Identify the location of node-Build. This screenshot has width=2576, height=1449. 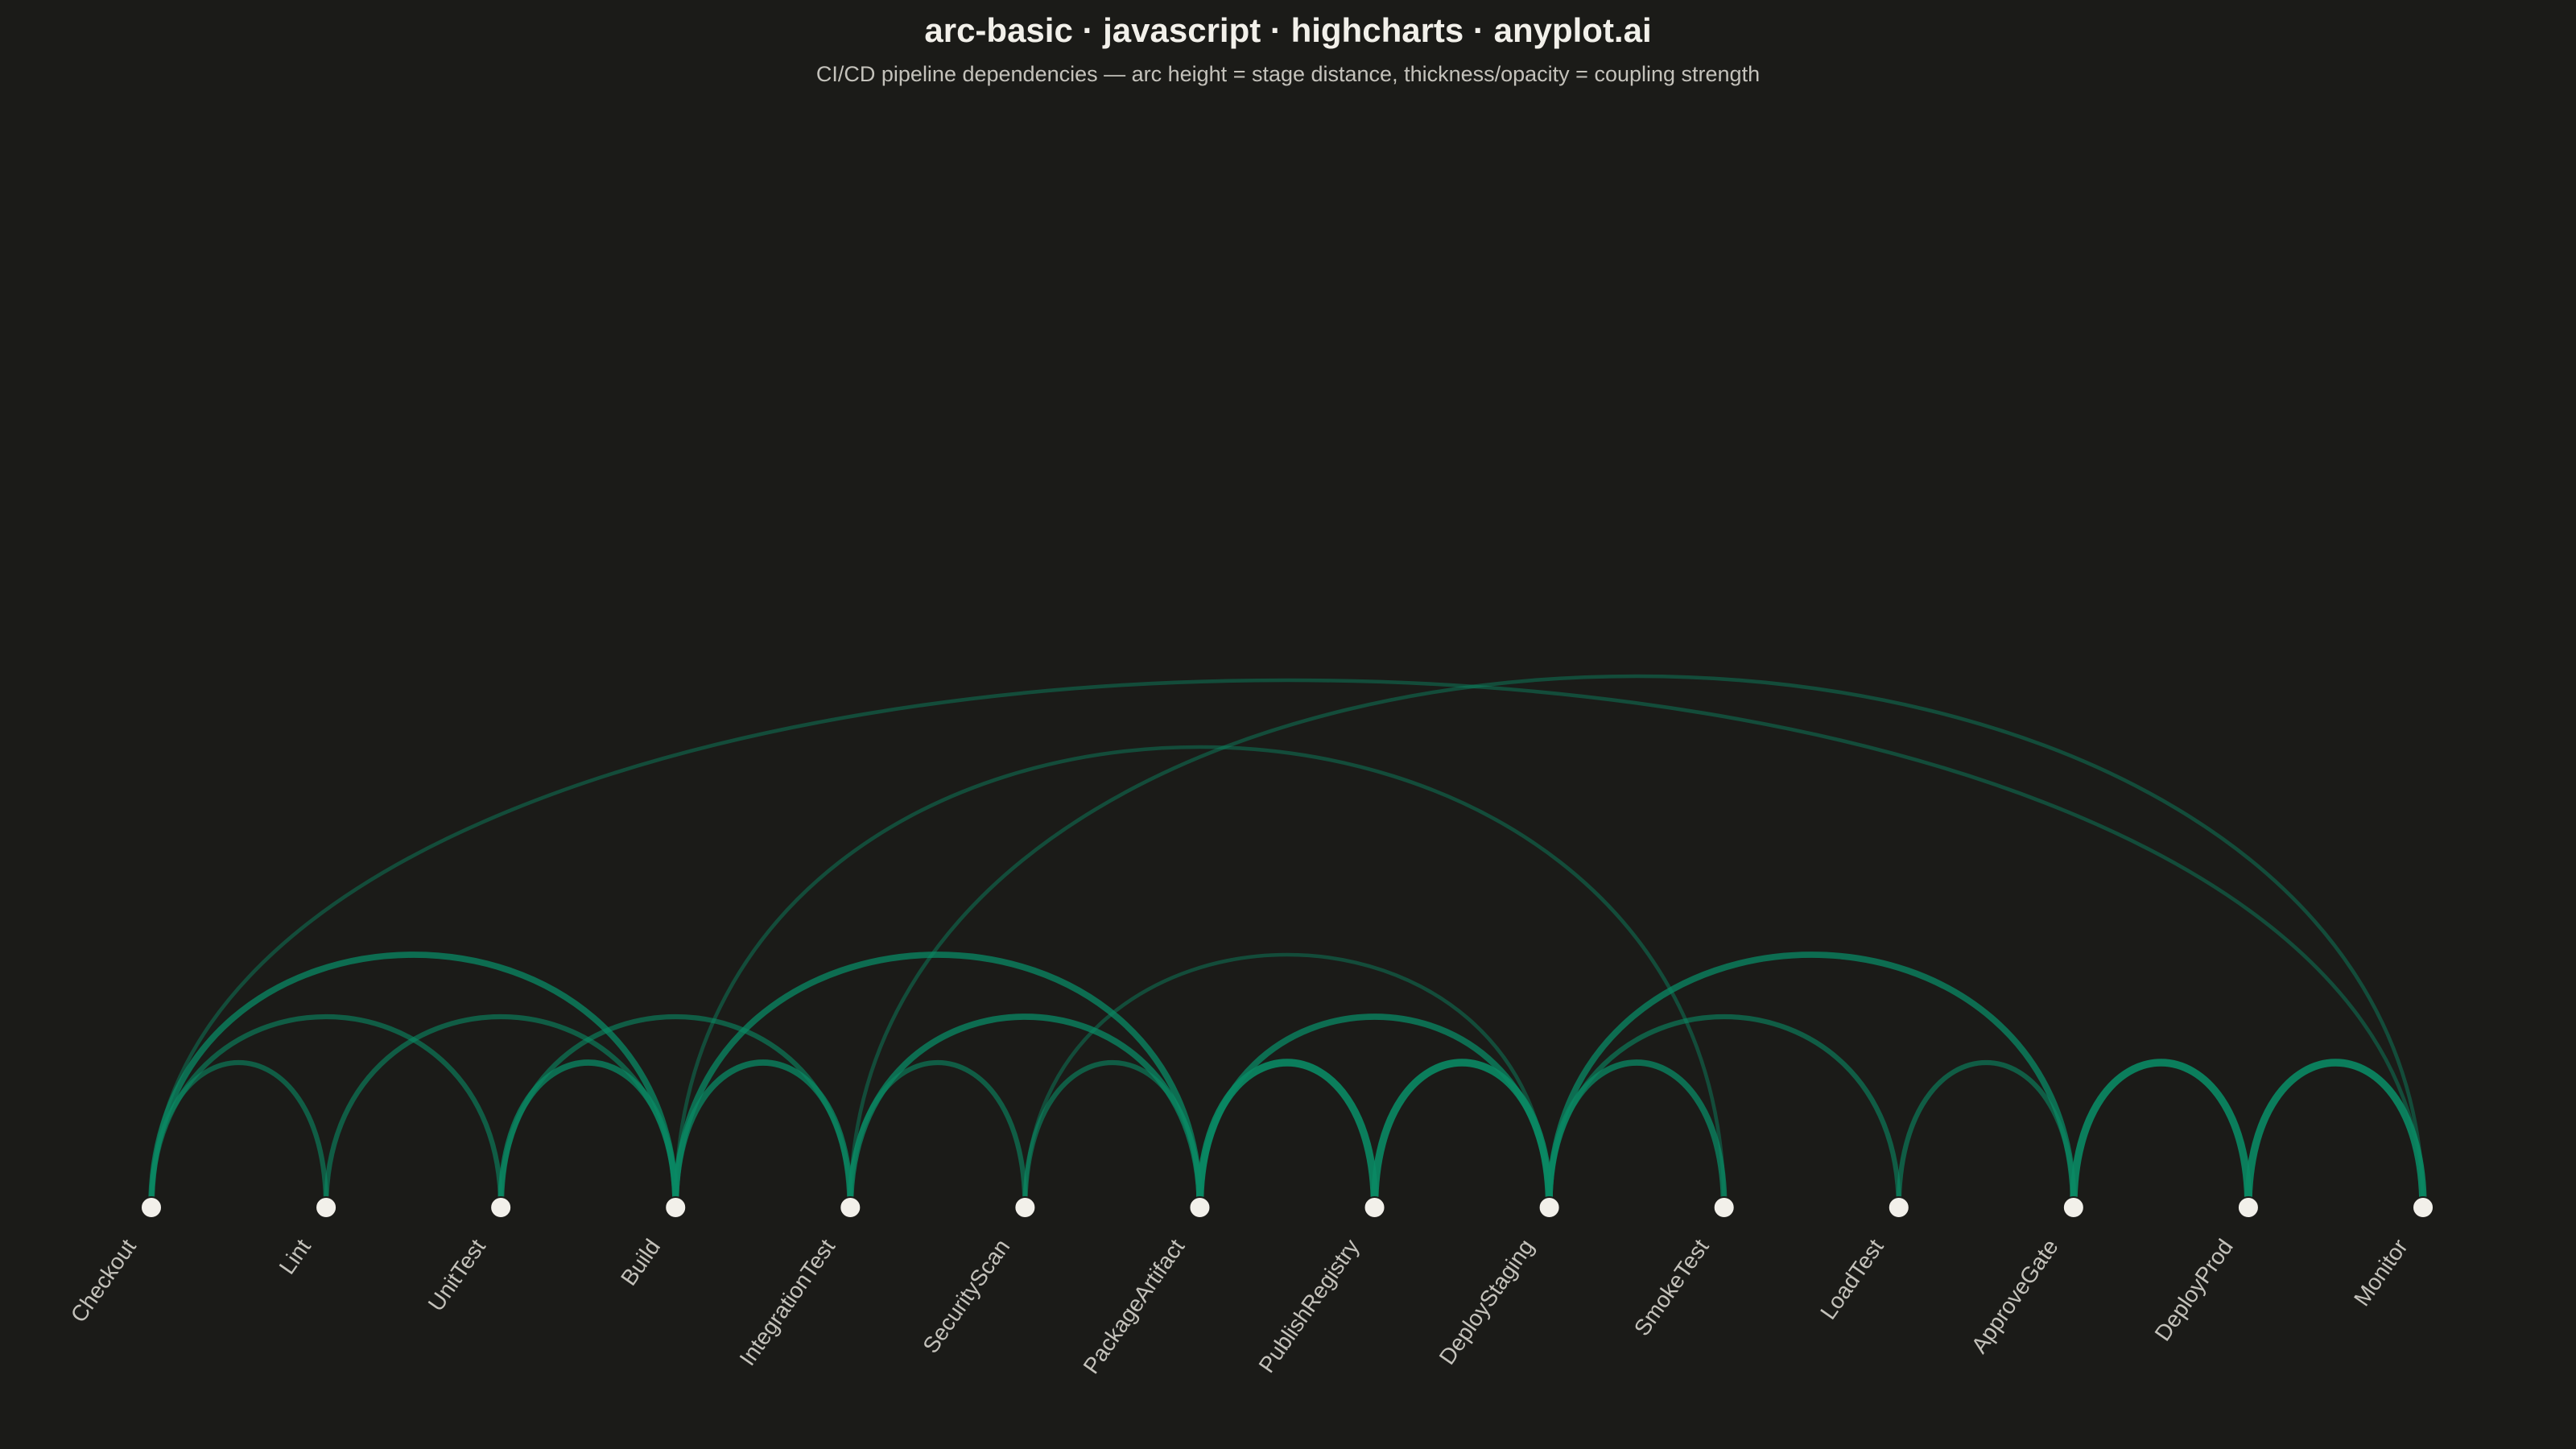
(675, 1207).